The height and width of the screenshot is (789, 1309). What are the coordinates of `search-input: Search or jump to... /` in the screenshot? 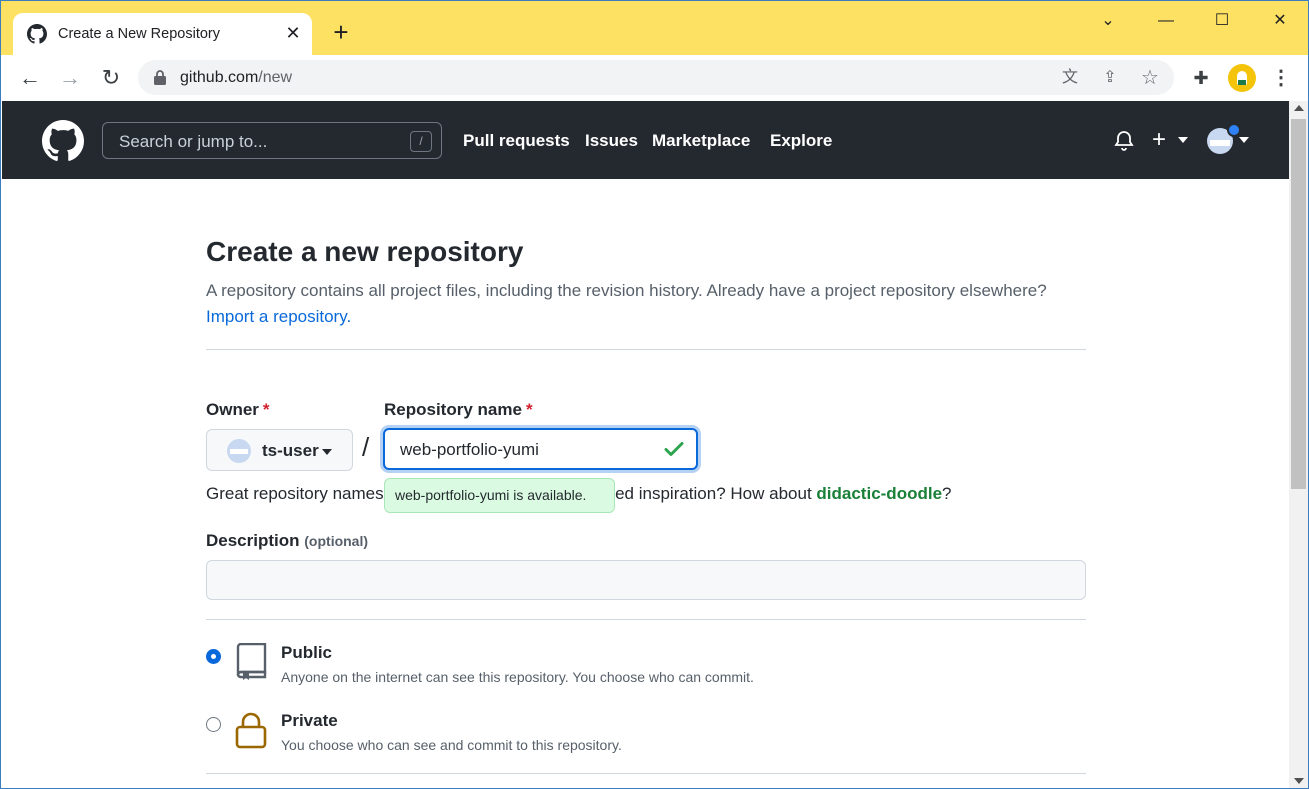 It's located at (272, 140).